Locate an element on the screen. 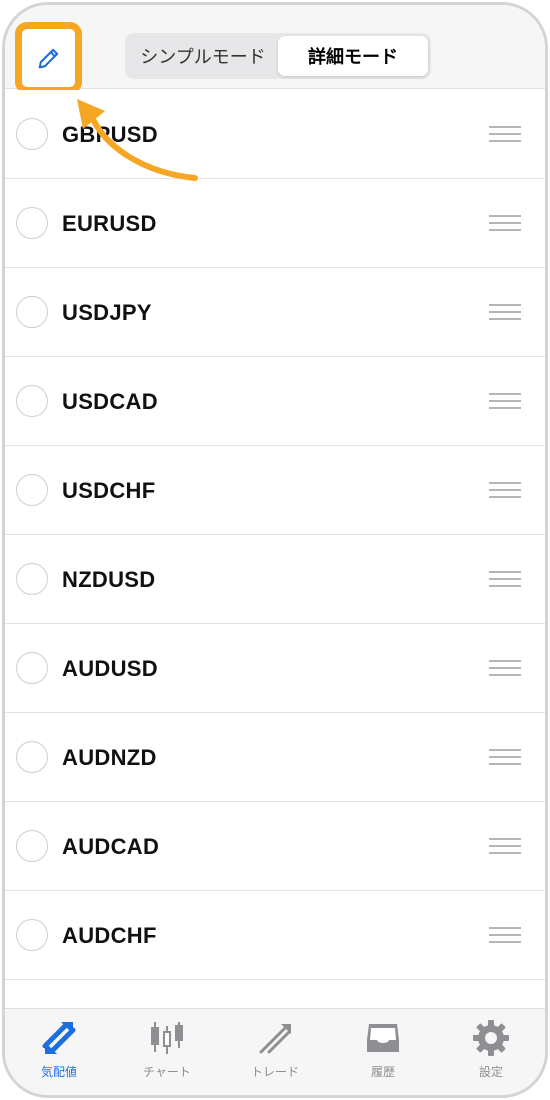 The width and height of the screenshot is (550, 1100). tab-label: チャート is located at coordinates (167, 1072).